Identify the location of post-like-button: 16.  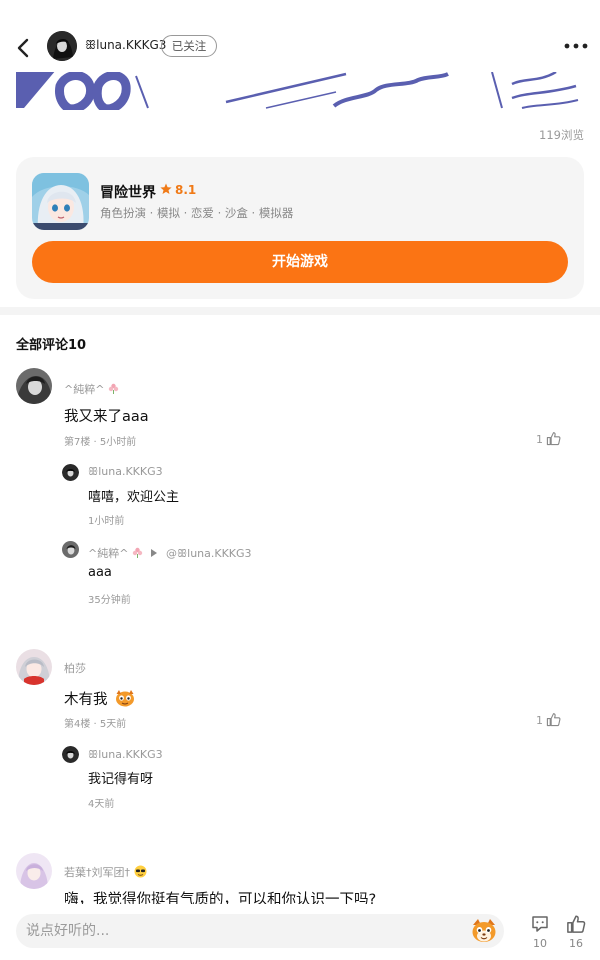
(576, 932).